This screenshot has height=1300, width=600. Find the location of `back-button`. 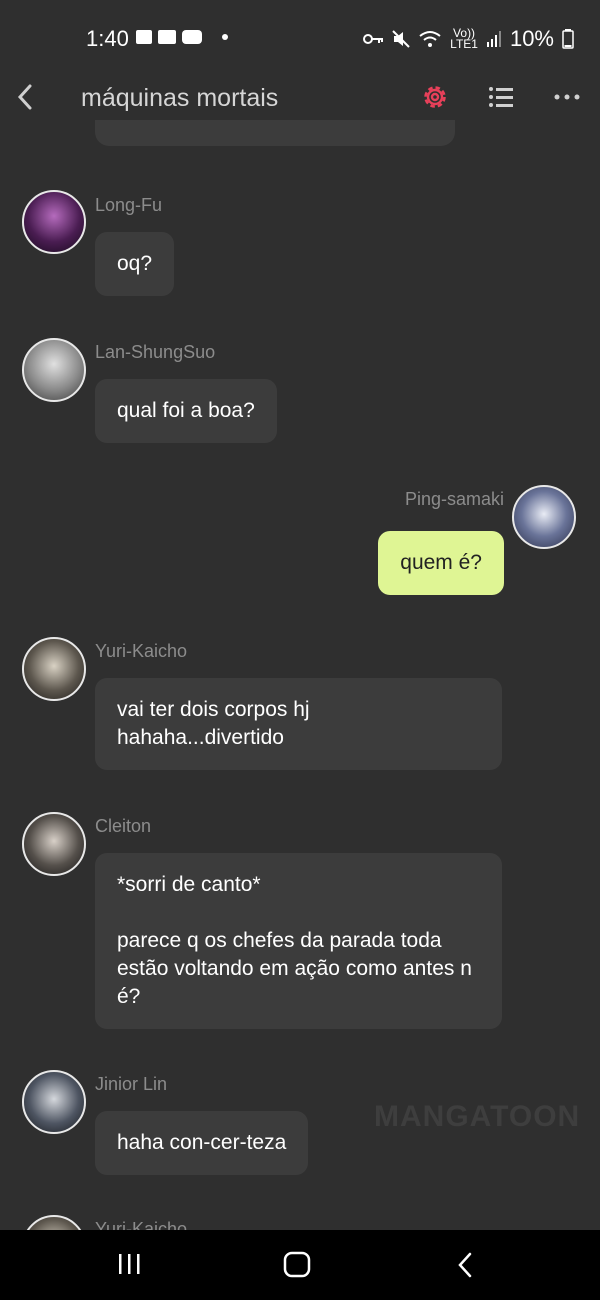

back-button is located at coordinates (25, 97).